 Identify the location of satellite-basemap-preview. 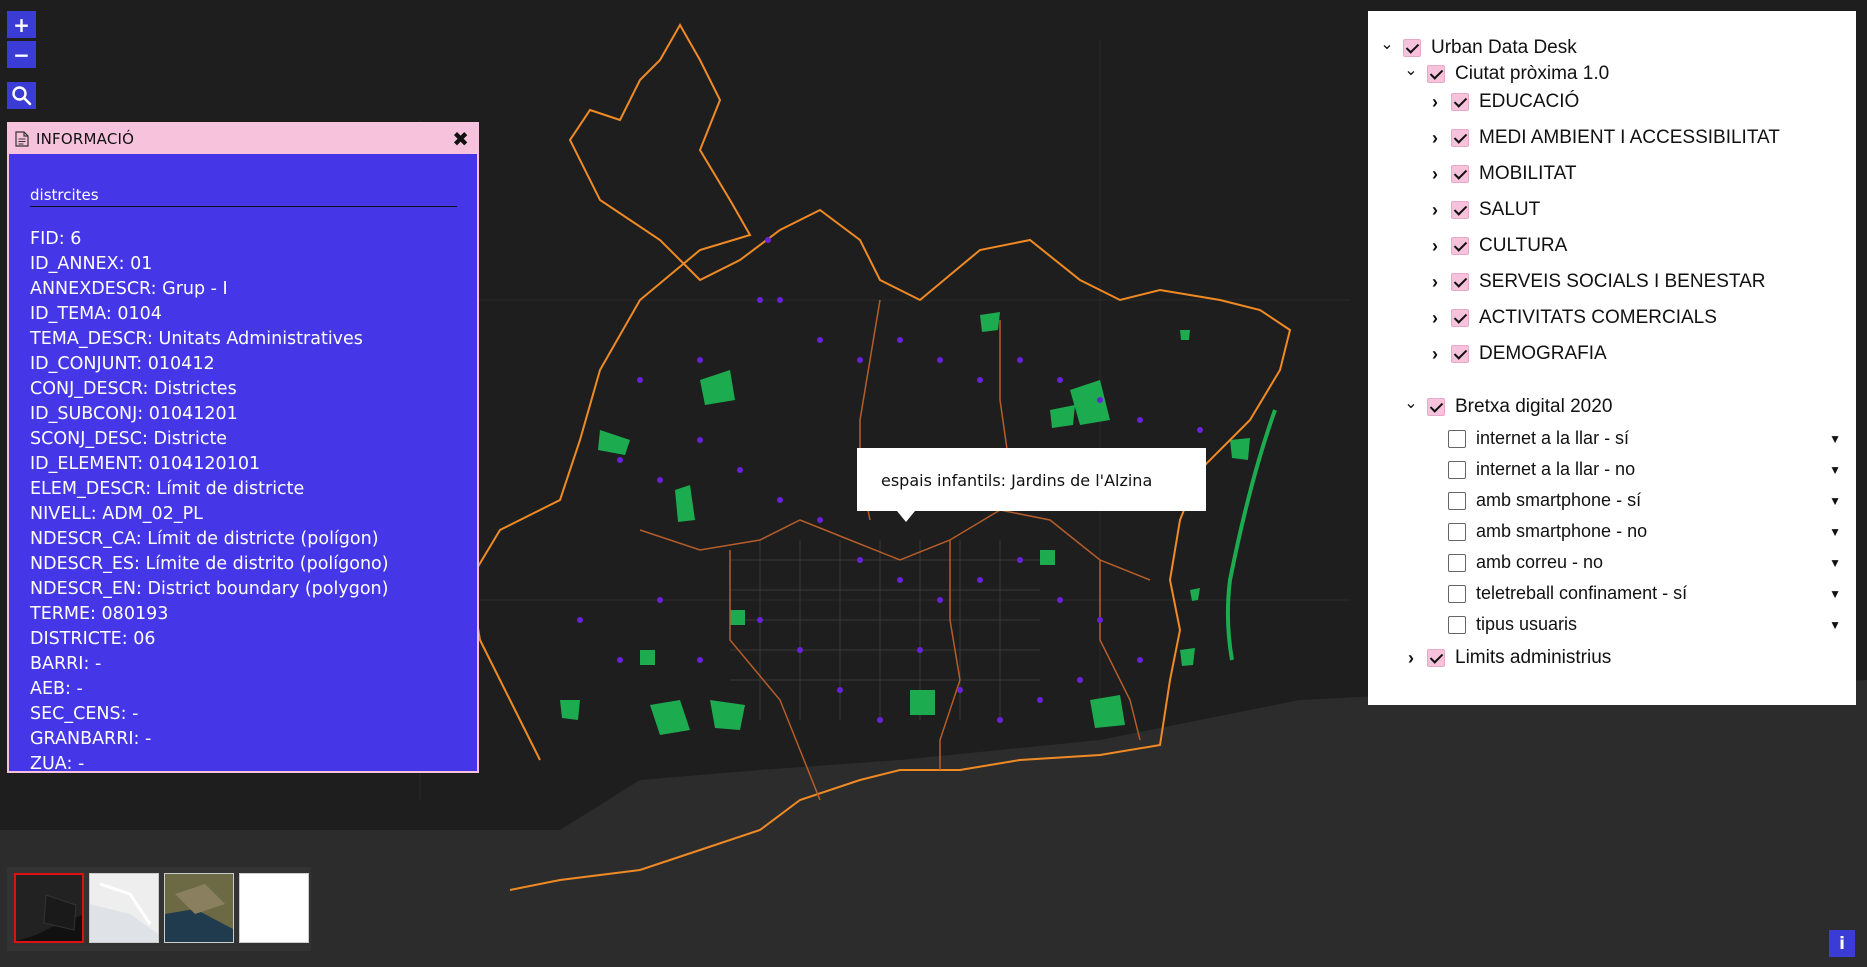
(199, 908).